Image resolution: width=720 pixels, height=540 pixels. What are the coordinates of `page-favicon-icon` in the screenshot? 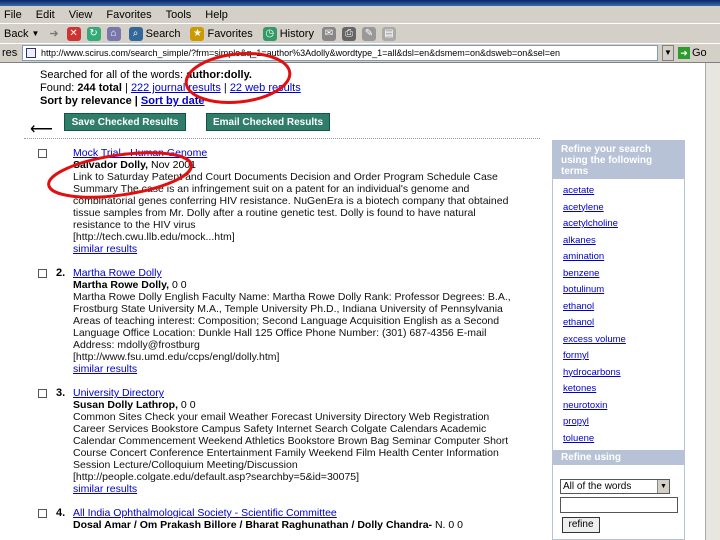 It's located at (31, 53).